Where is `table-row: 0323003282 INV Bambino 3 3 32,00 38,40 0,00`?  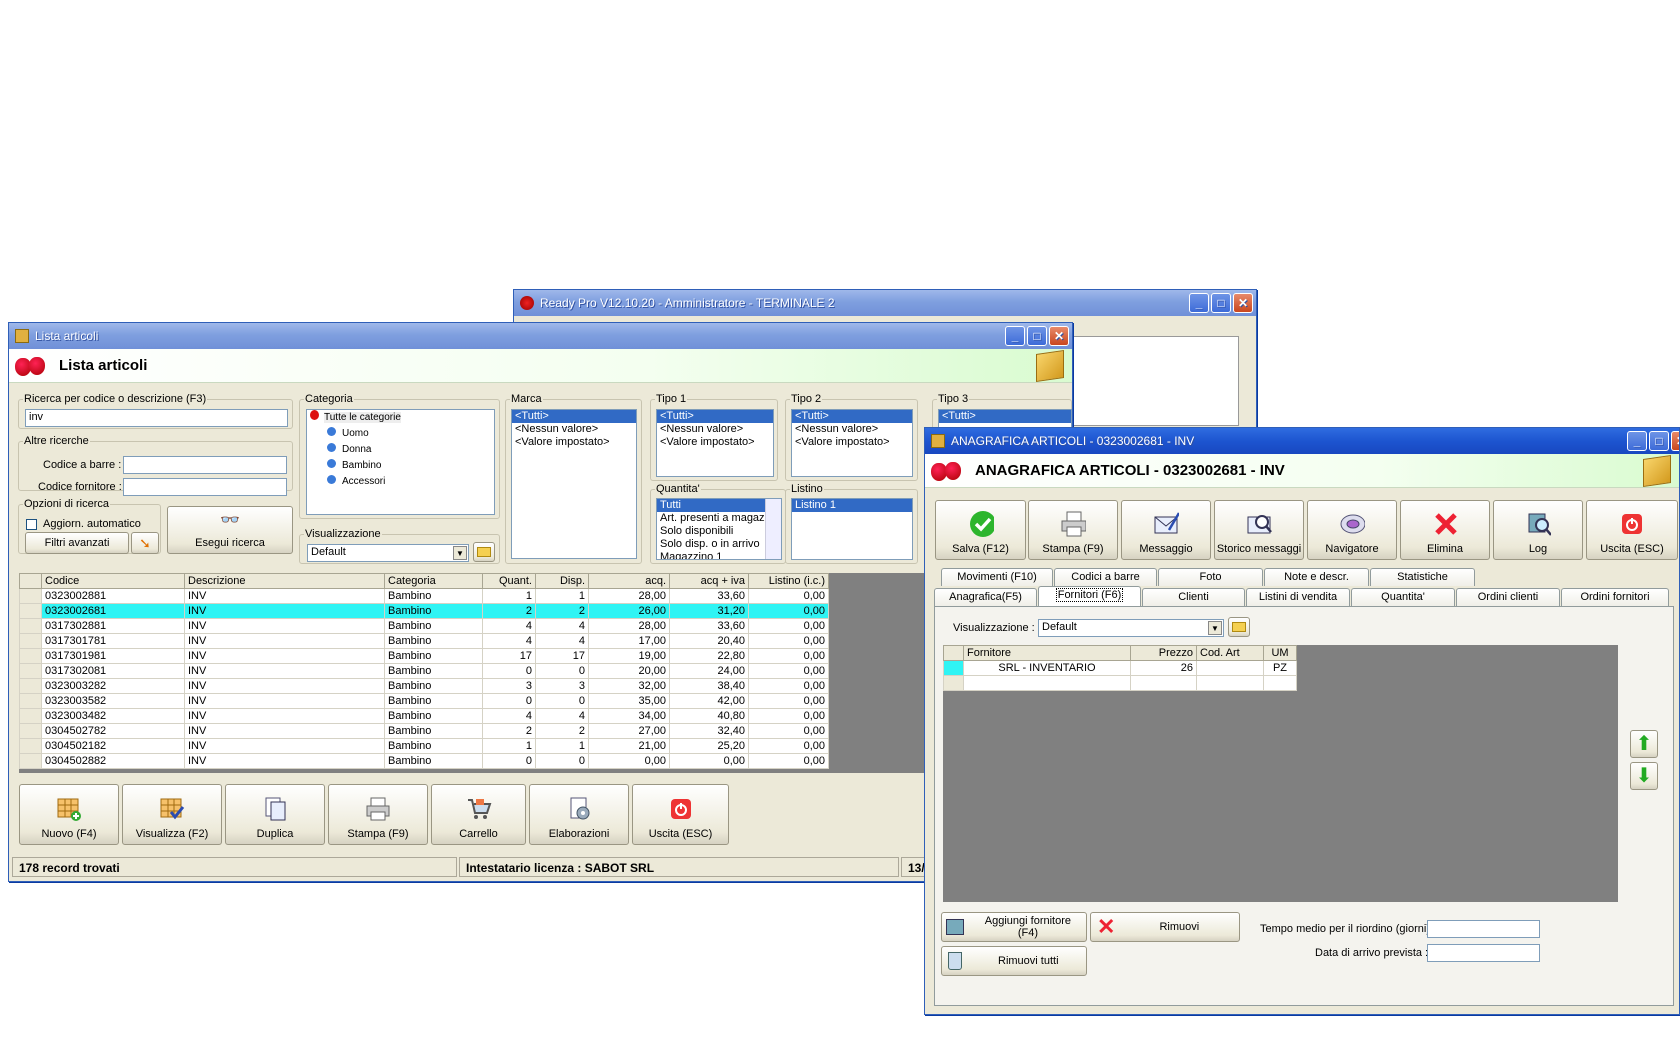 table-row: 0323003282 INV Bambino 3 3 32,00 38,40 0,00 is located at coordinates (424, 686).